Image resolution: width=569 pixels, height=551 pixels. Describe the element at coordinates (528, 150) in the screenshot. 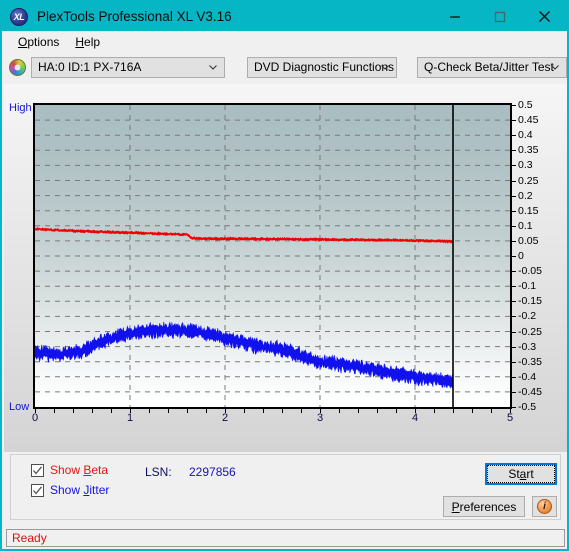

I see `y-tick-label: 0.35` at that location.